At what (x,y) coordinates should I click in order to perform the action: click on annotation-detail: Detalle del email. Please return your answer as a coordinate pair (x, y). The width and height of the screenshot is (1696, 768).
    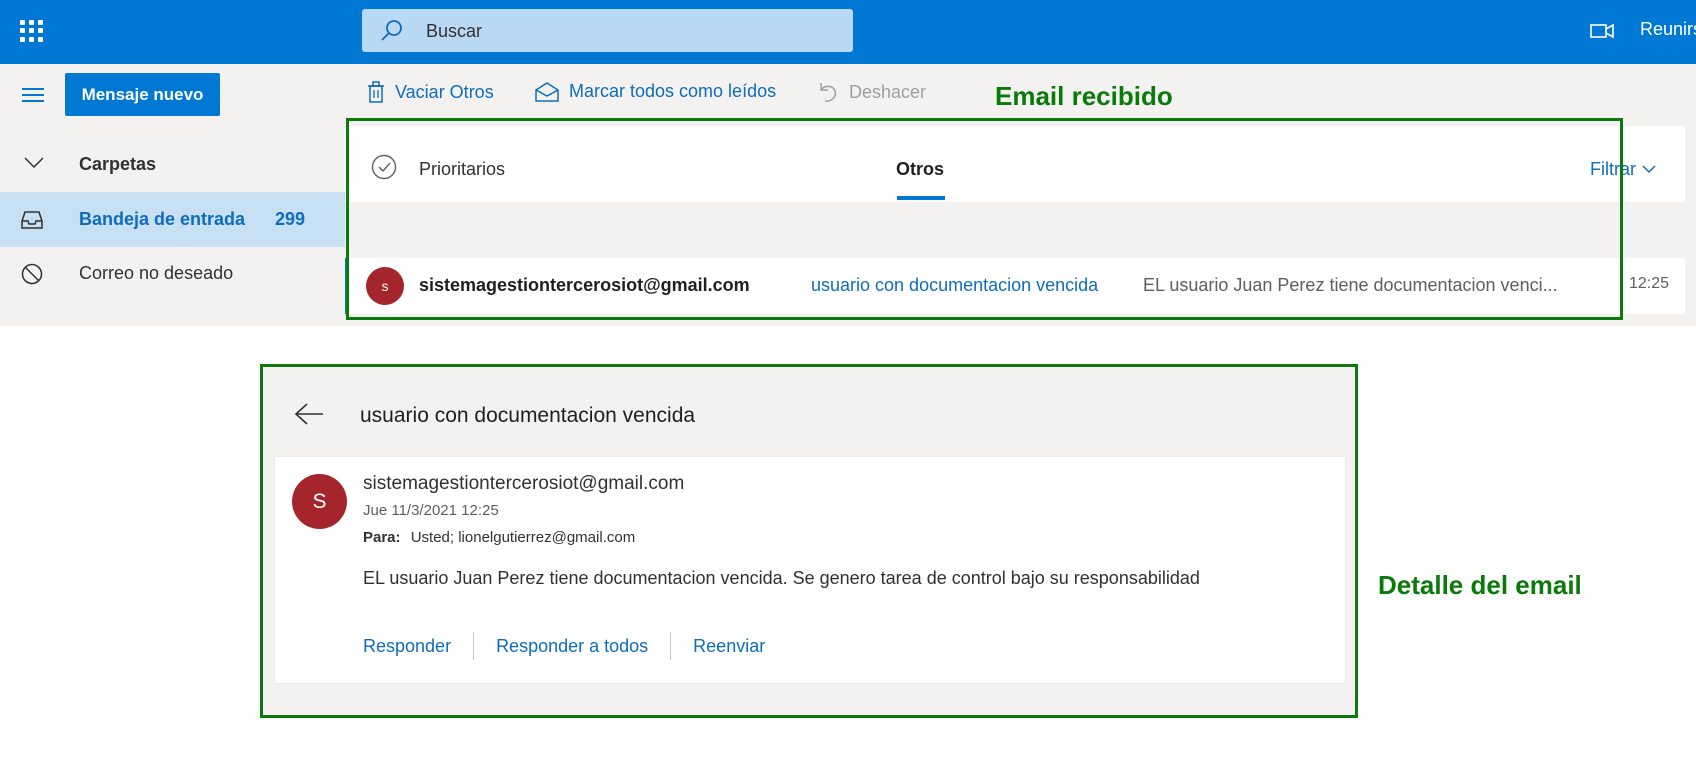
    Looking at the image, I should click on (1480, 585).